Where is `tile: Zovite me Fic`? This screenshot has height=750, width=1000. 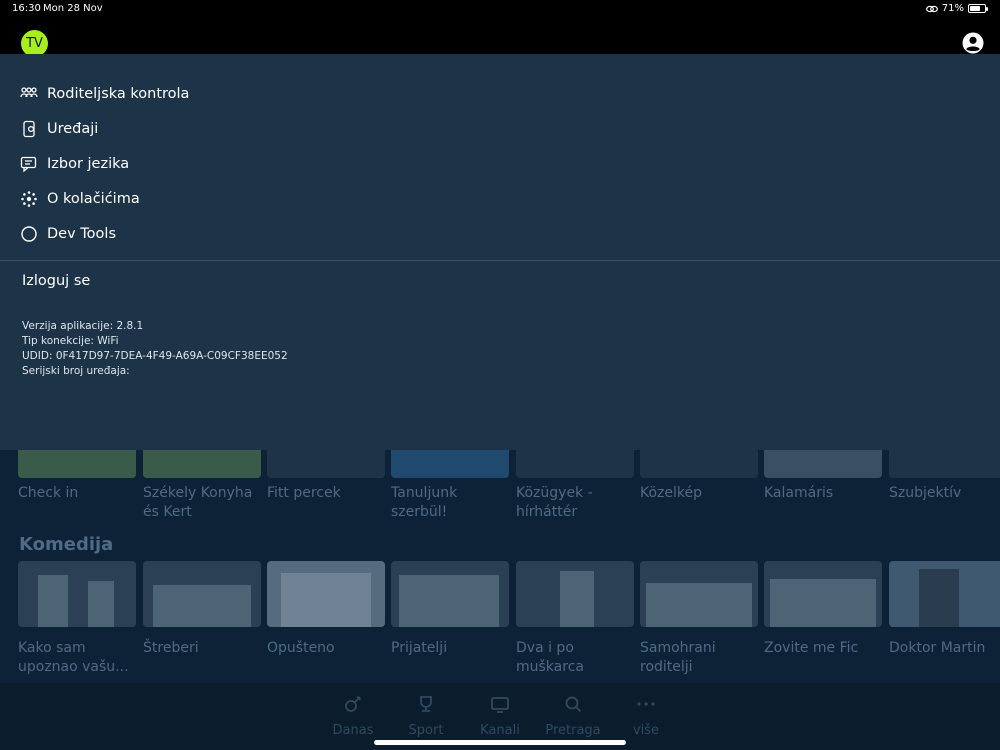
tile: Zovite me Fic is located at coordinates (823, 609).